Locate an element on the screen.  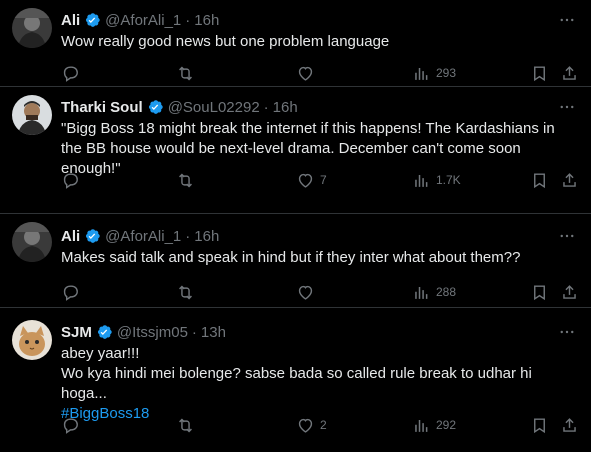
author-handle: @Itssjm05 is located at coordinates (152, 332).